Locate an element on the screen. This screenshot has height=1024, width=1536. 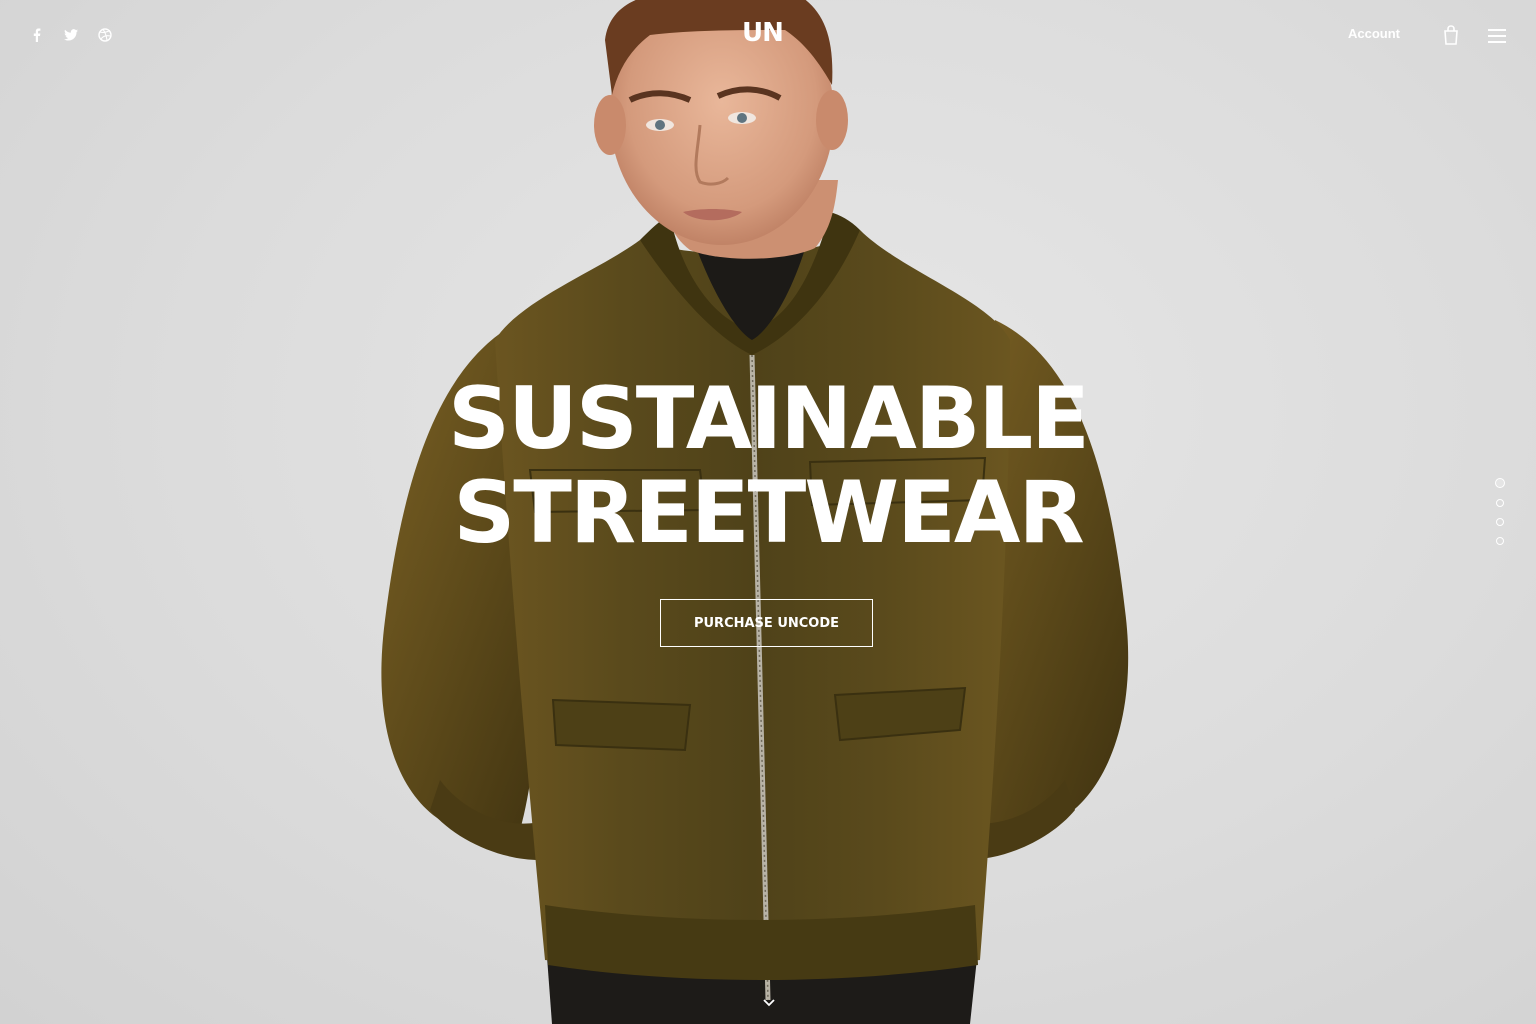
hero-headline: SUSTAINABLE STREETWEAR is located at coordinates (768, 466).